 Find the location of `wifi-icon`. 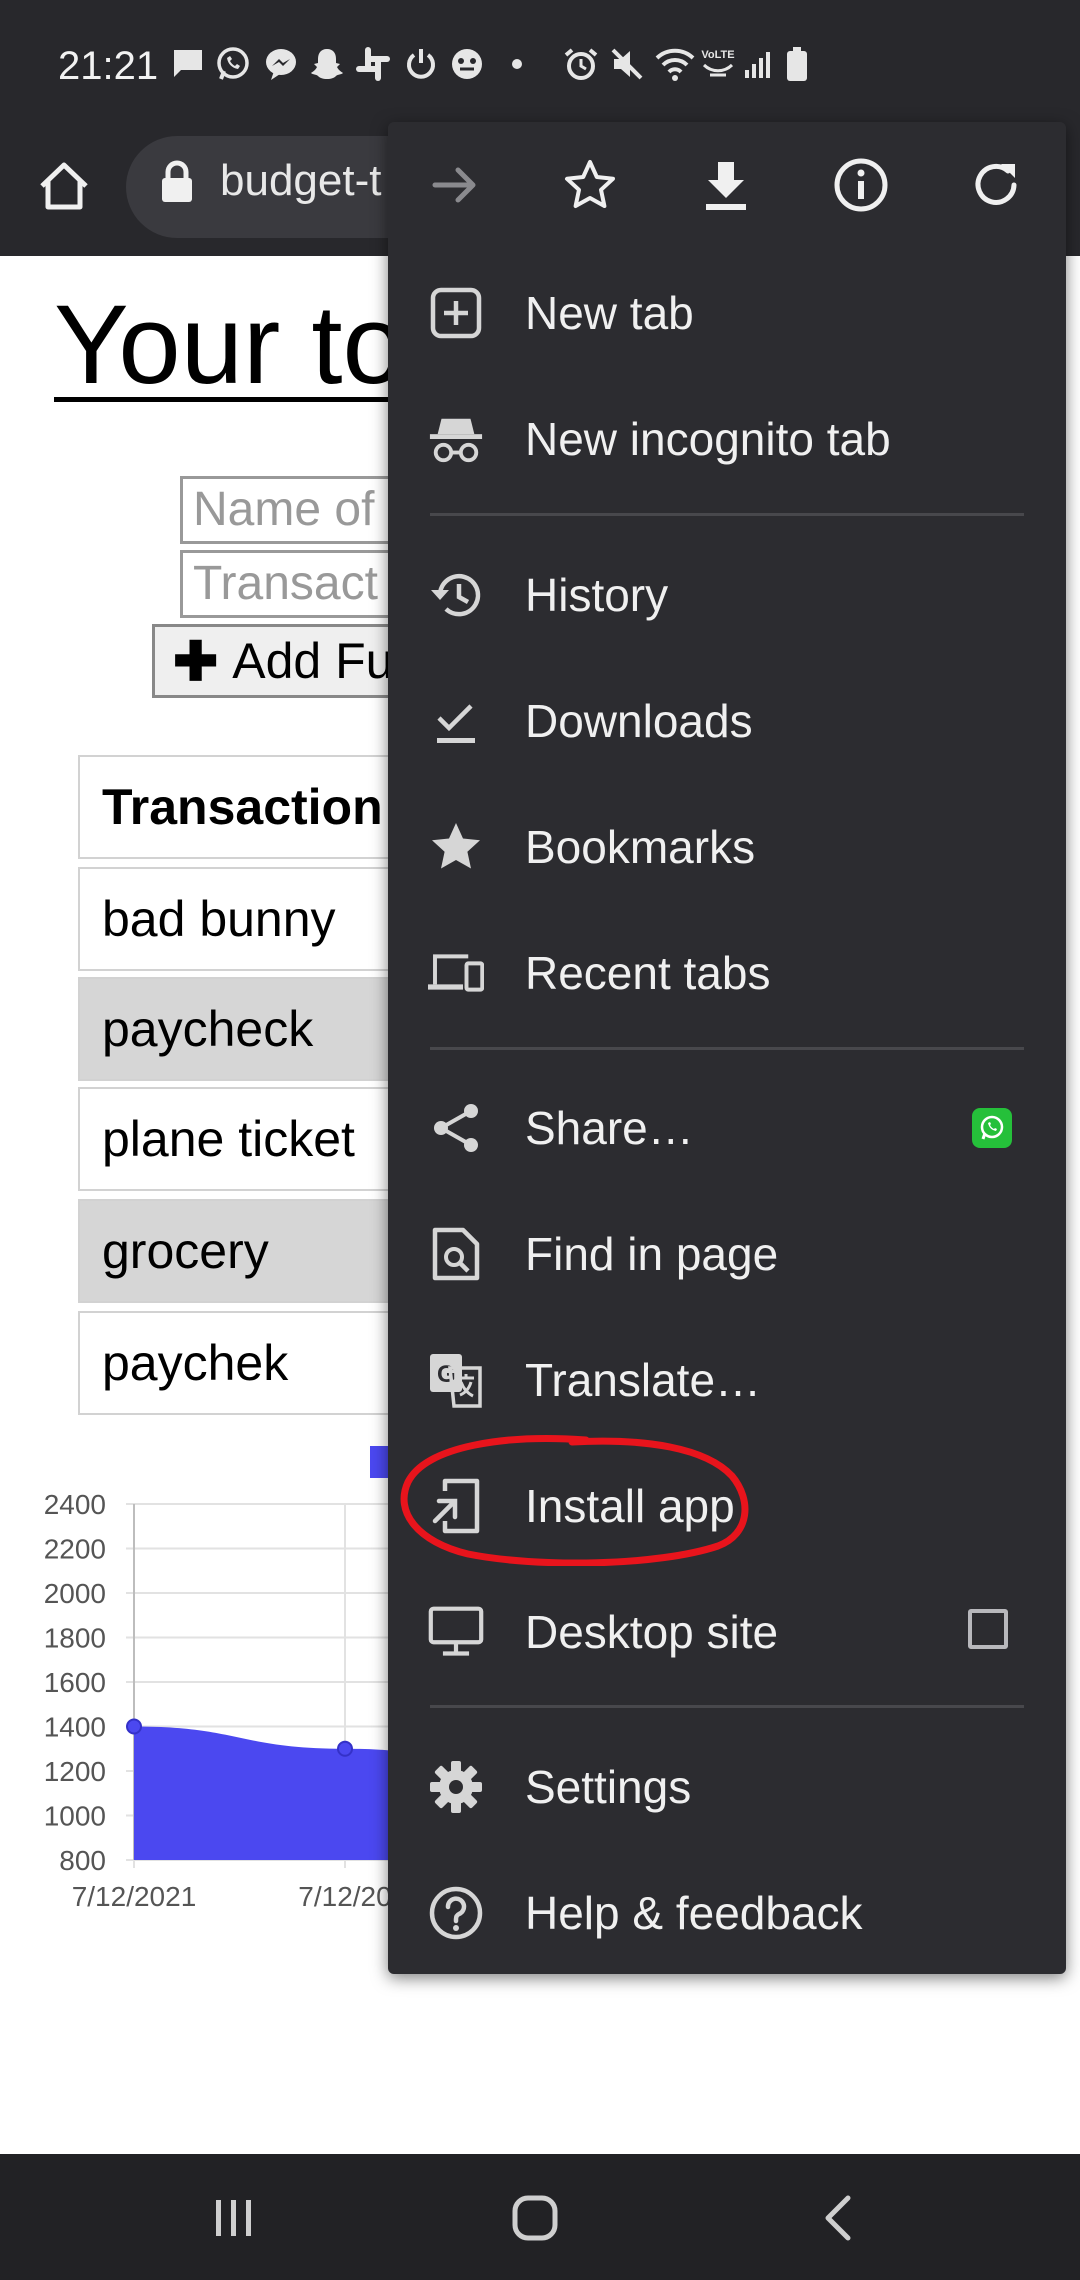

wifi-icon is located at coordinates (675, 64).